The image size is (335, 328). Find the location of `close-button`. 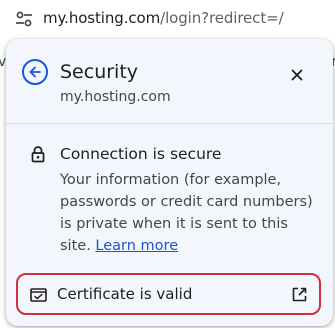

close-button is located at coordinates (297, 75).